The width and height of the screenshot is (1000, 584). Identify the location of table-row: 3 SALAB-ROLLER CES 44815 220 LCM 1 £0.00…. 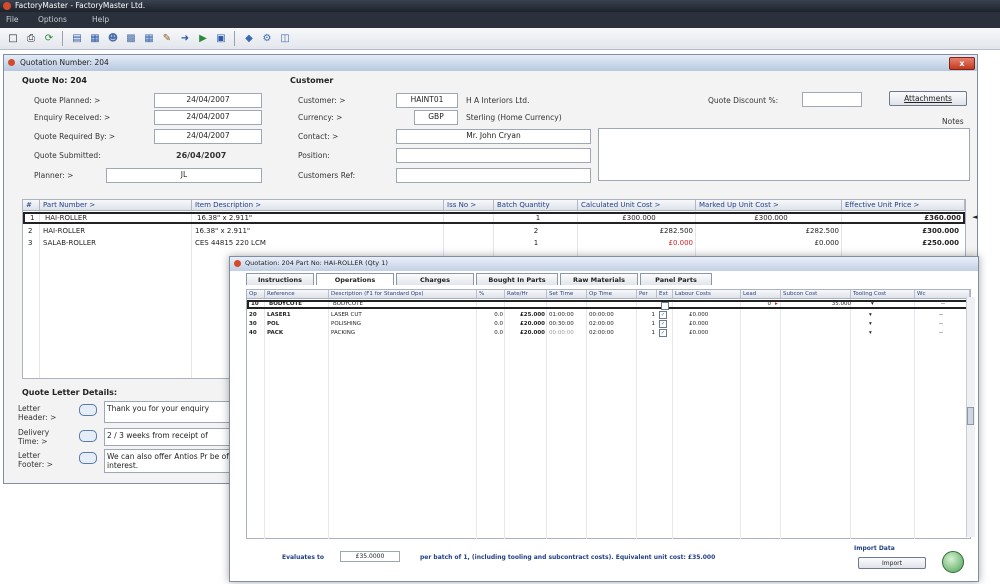
(494, 243).